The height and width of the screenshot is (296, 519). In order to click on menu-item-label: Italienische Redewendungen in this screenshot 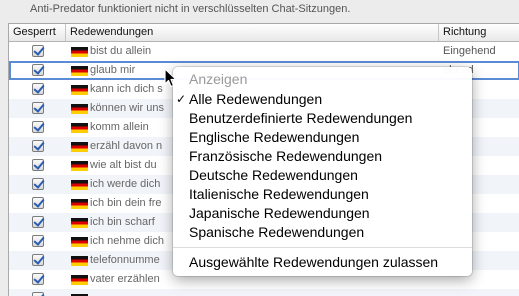, I will do `click(279, 194)`.